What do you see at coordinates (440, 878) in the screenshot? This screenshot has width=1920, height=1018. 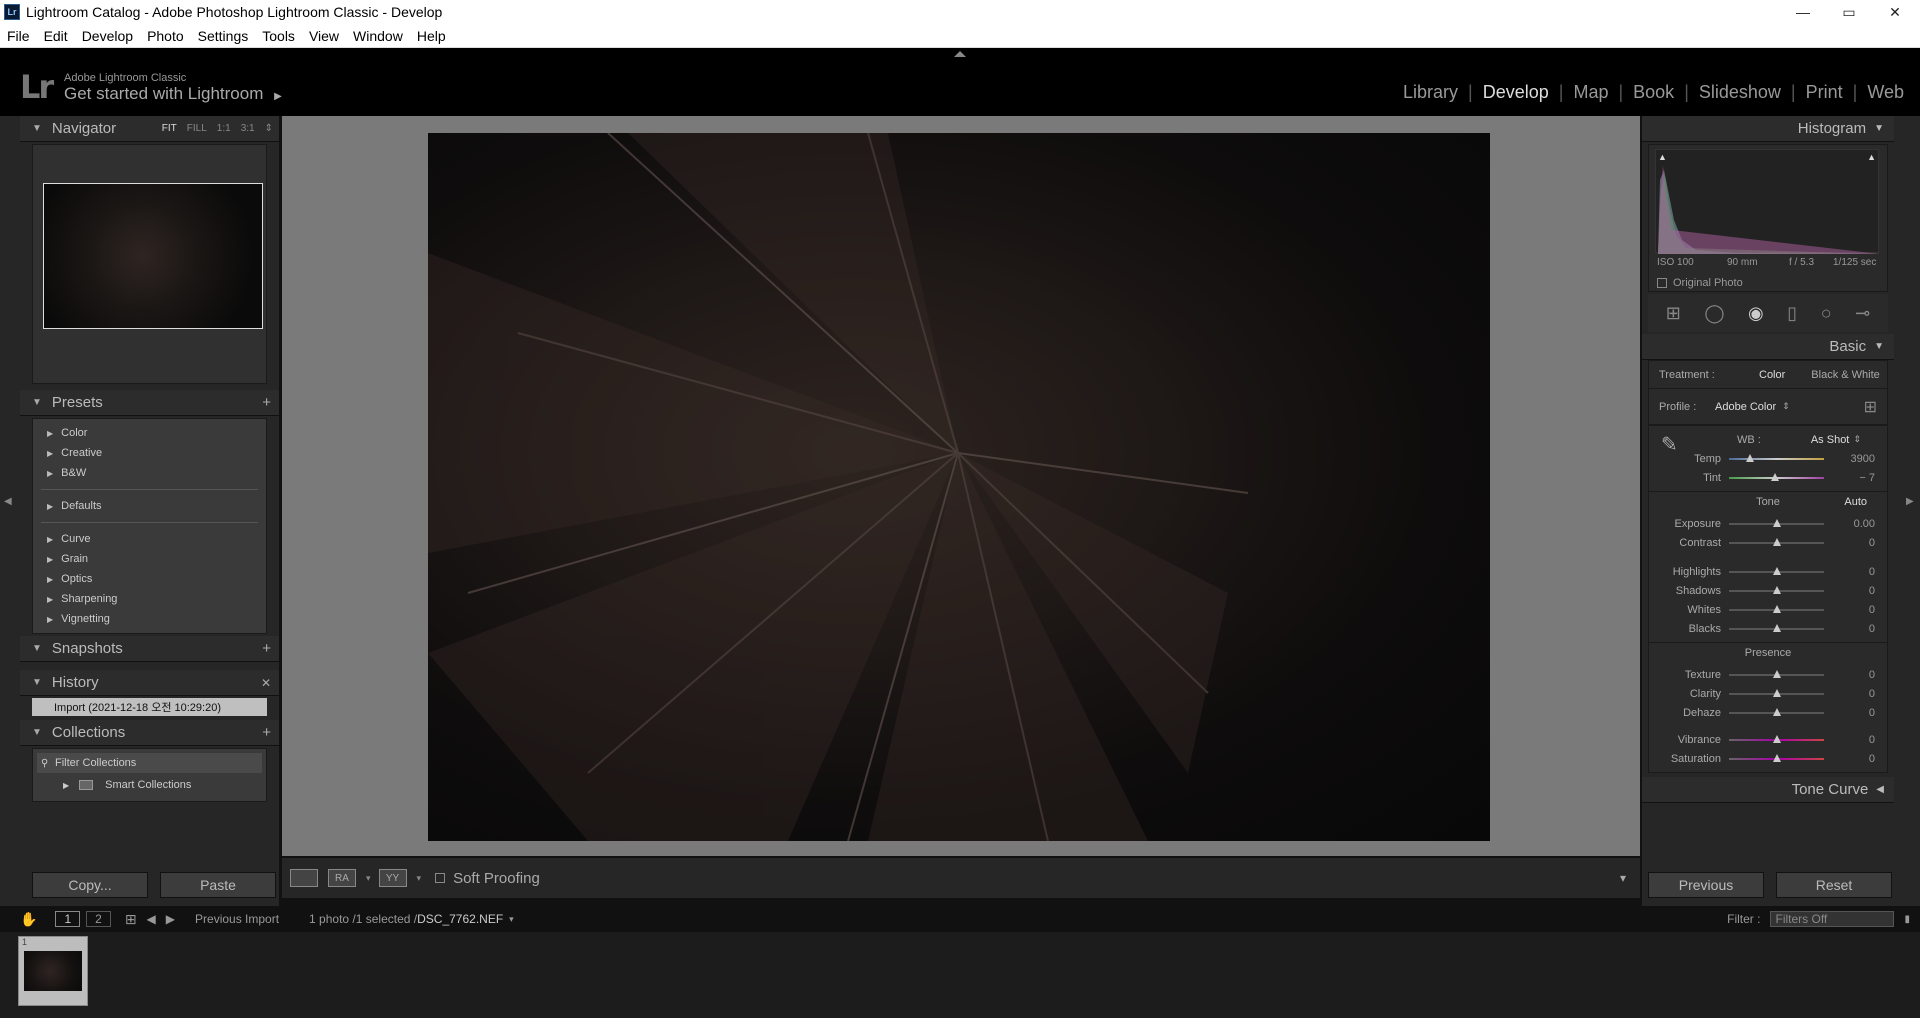 I see `soft-proofing-checkbox` at bounding box center [440, 878].